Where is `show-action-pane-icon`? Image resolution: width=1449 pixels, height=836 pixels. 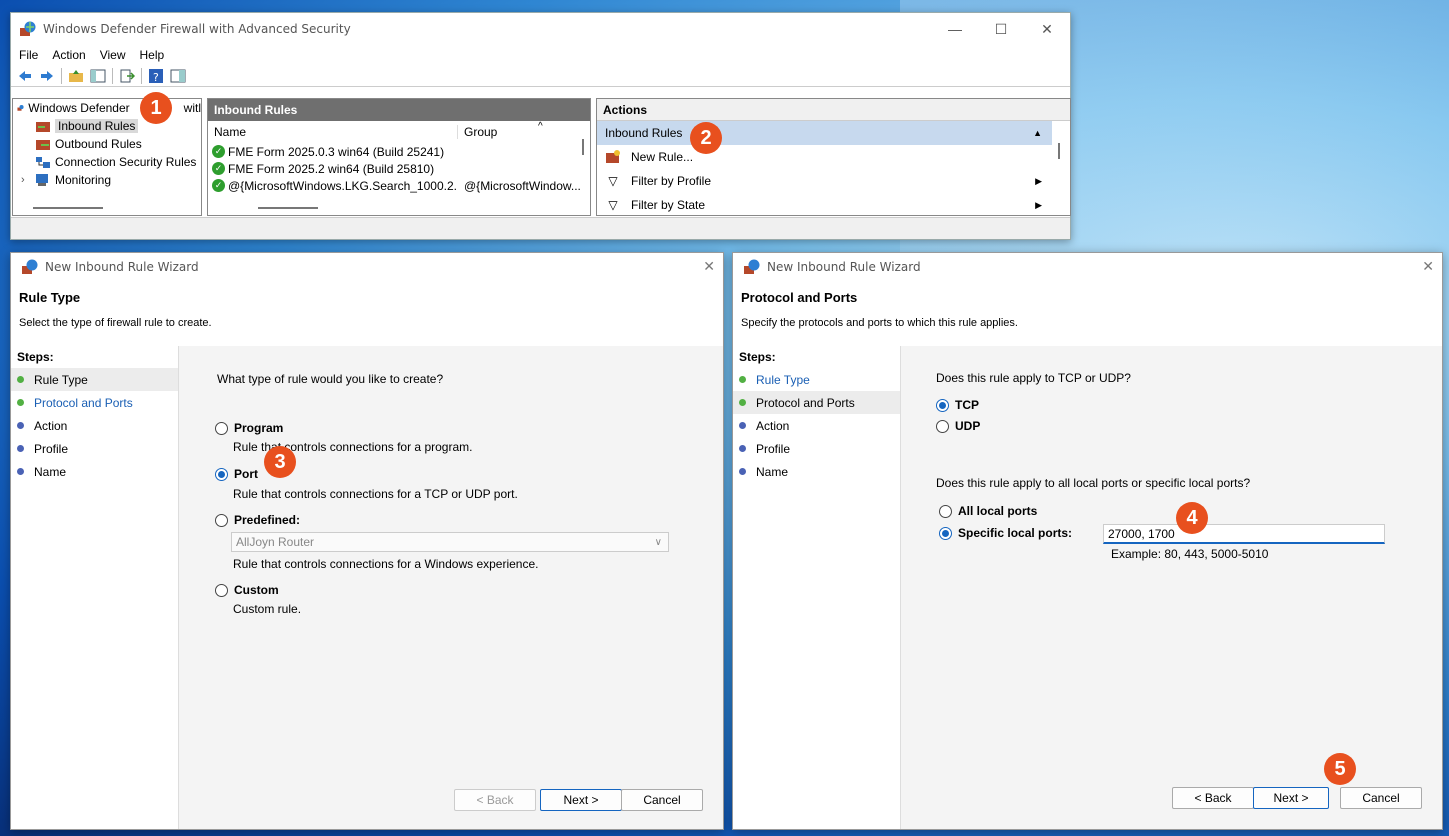 show-action-pane-icon is located at coordinates (178, 76).